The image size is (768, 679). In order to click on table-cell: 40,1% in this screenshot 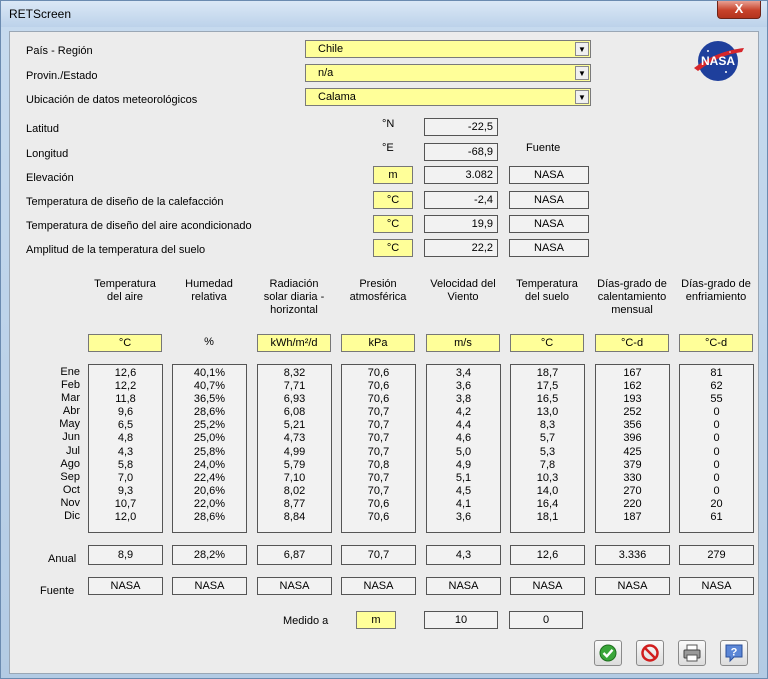, I will do `click(209, 373)`.